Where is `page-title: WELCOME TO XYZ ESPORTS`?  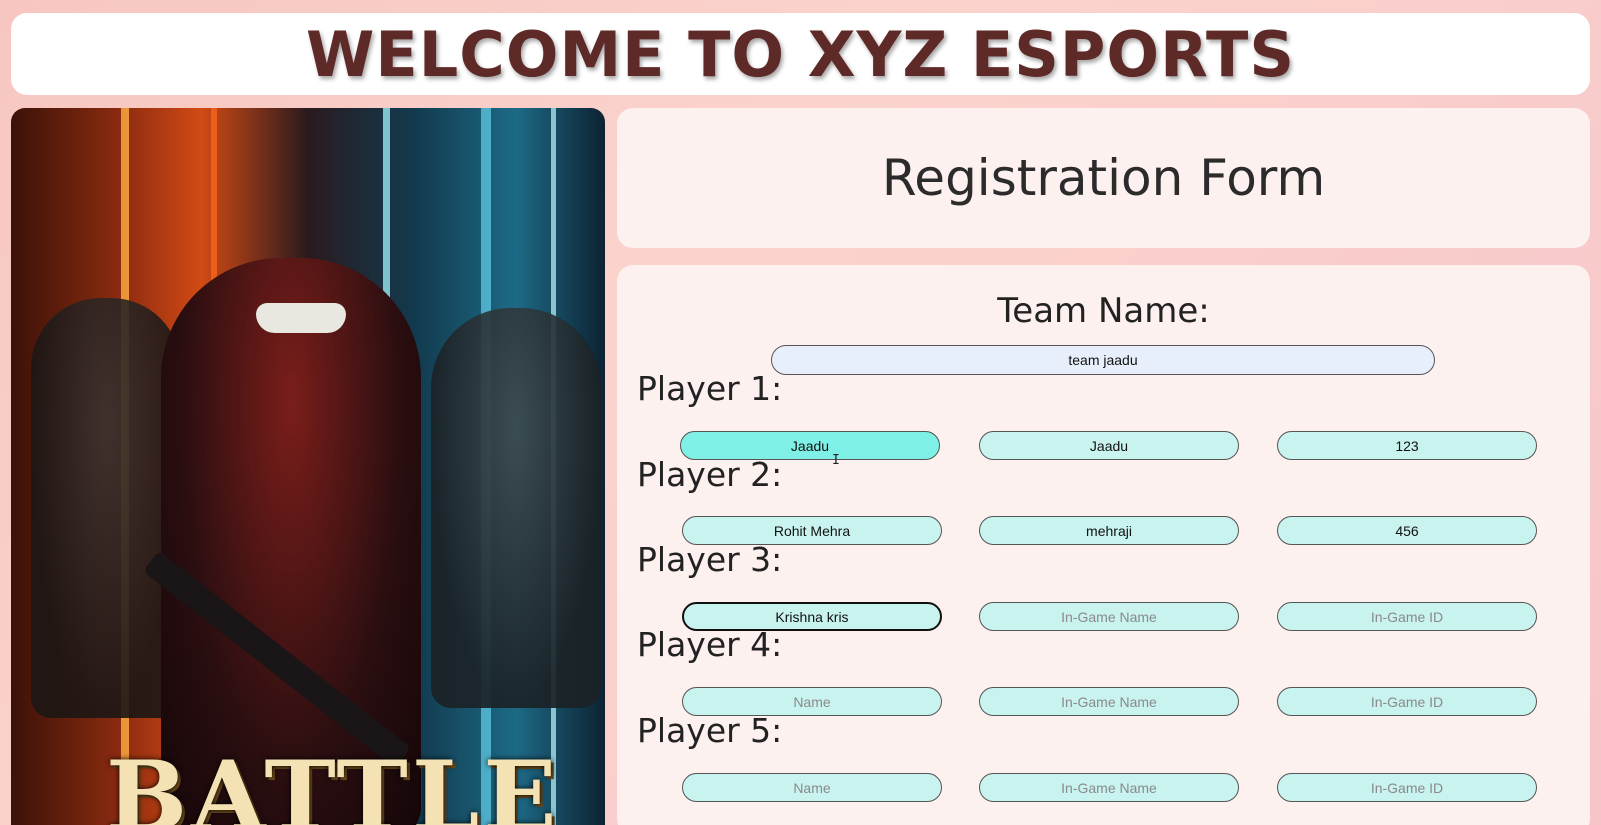
page-title: WELCOME TO XYZ ESPORTS is located at coordinates (800, 54).